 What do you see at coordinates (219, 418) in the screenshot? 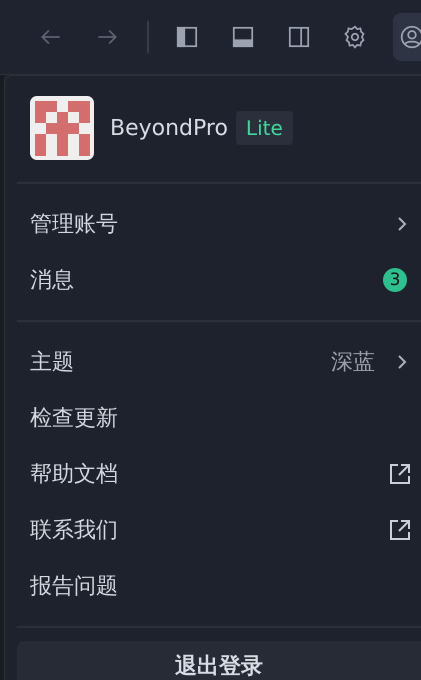
I see `menu-item: 检查更新` at bounding box center [219, 418].